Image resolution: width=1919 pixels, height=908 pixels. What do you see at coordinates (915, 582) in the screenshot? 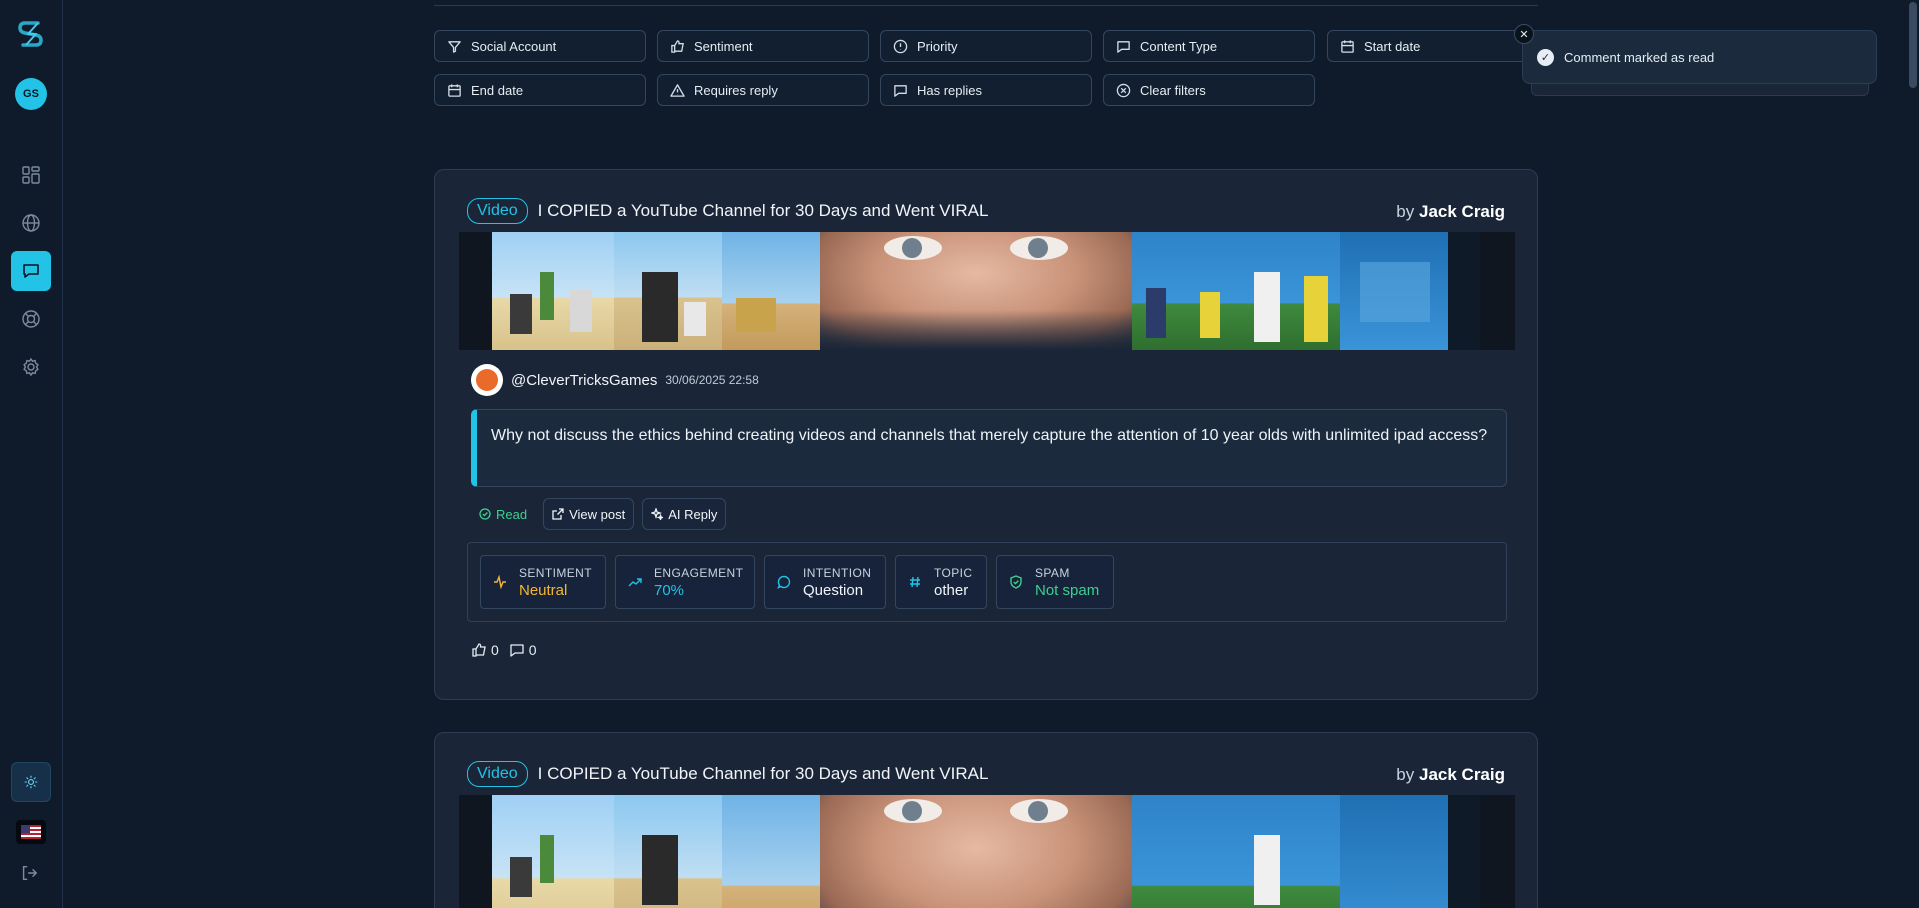
I see `hash-icon` at bounding box center [915, 582].